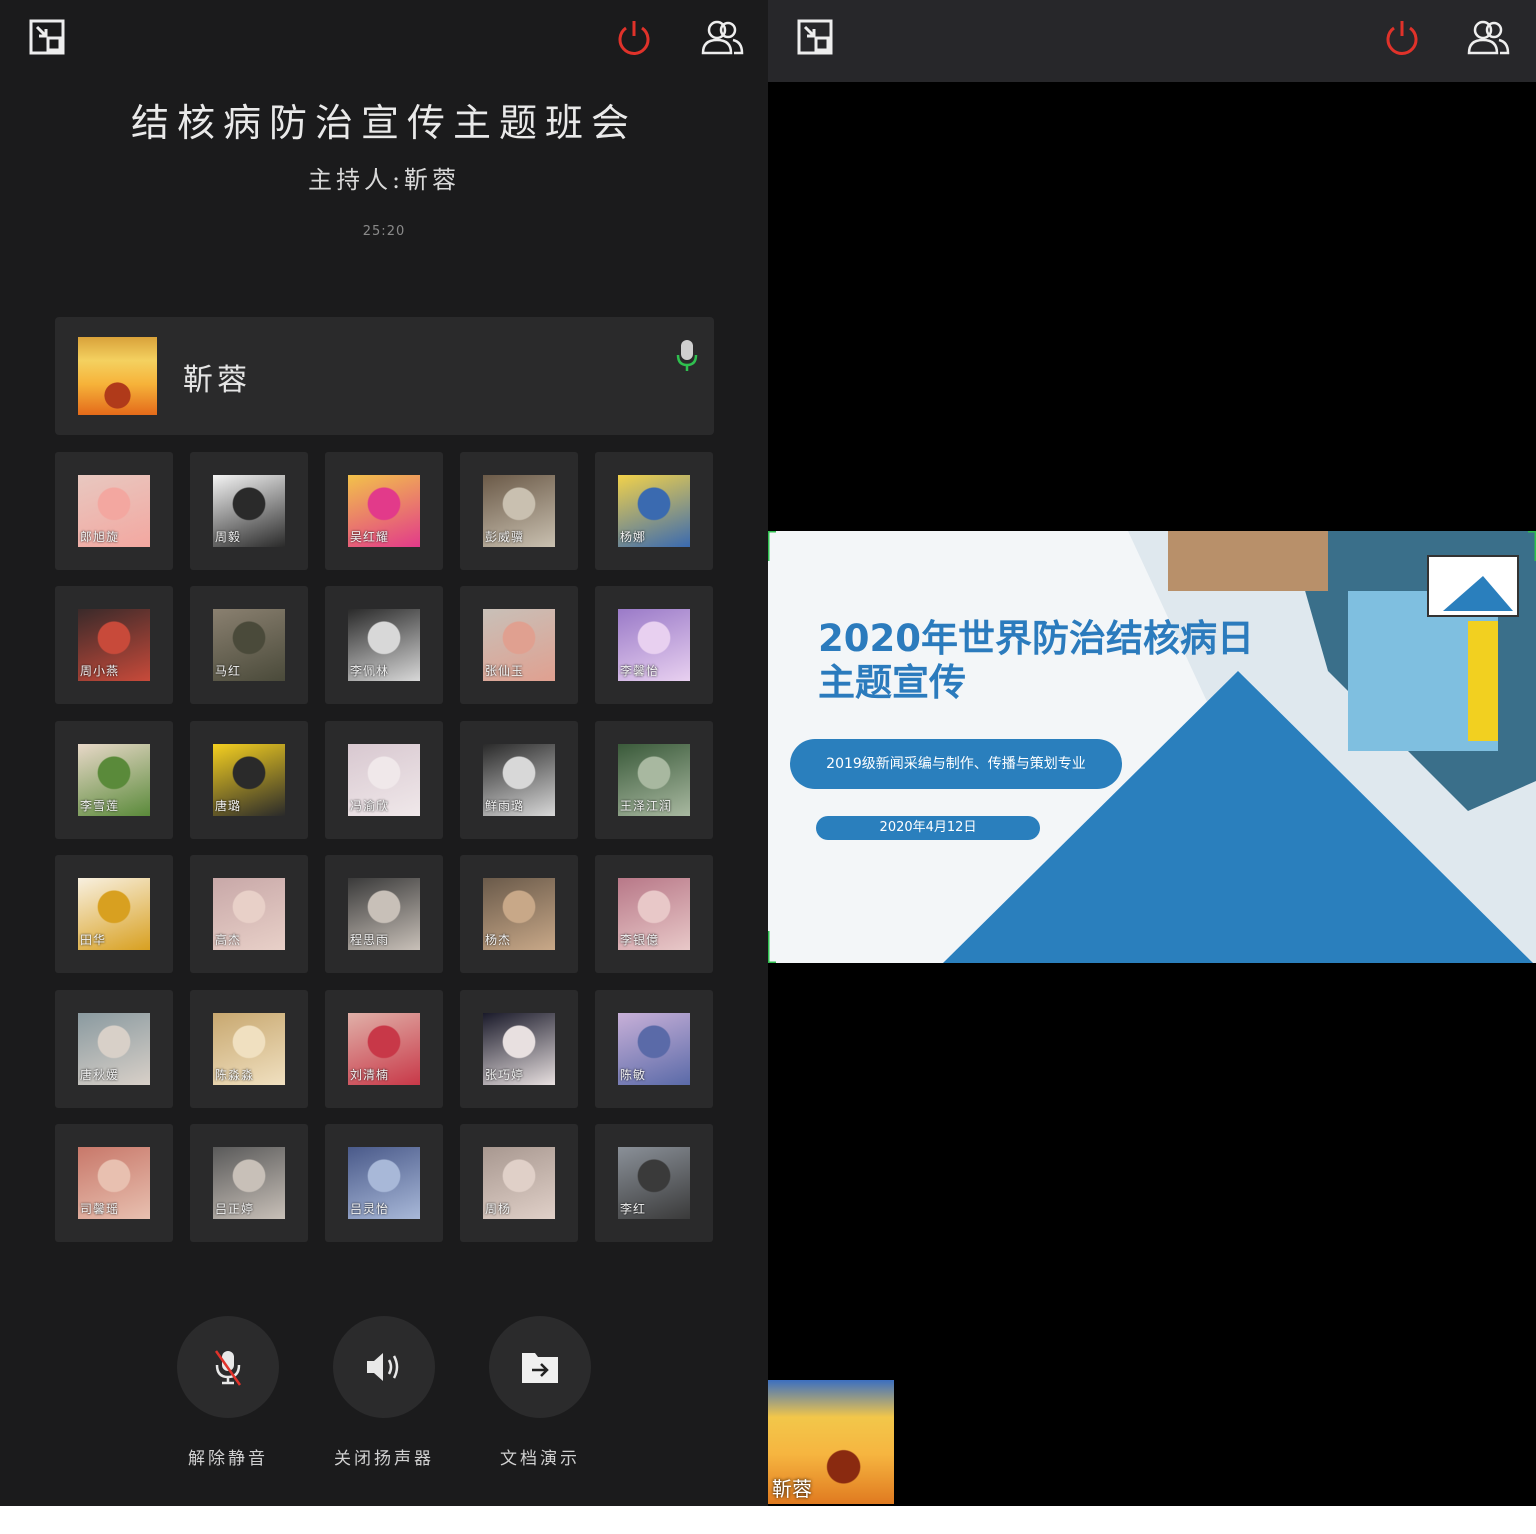 The image size is (1536, 1534). Describe the element at coordinates (384, 180) in the screenshot. I see `host-label: 主持人:靳蓉` at that location.